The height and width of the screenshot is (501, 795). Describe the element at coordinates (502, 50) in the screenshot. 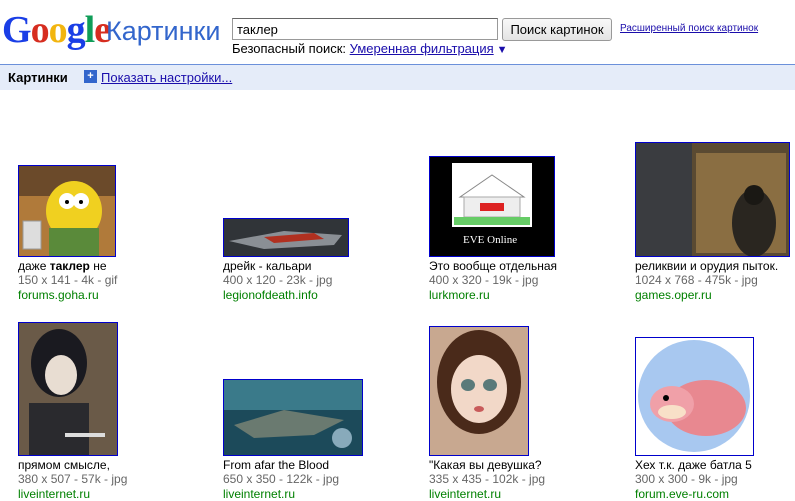

I see `dropdown-arrow-icon: ▼` at that location.